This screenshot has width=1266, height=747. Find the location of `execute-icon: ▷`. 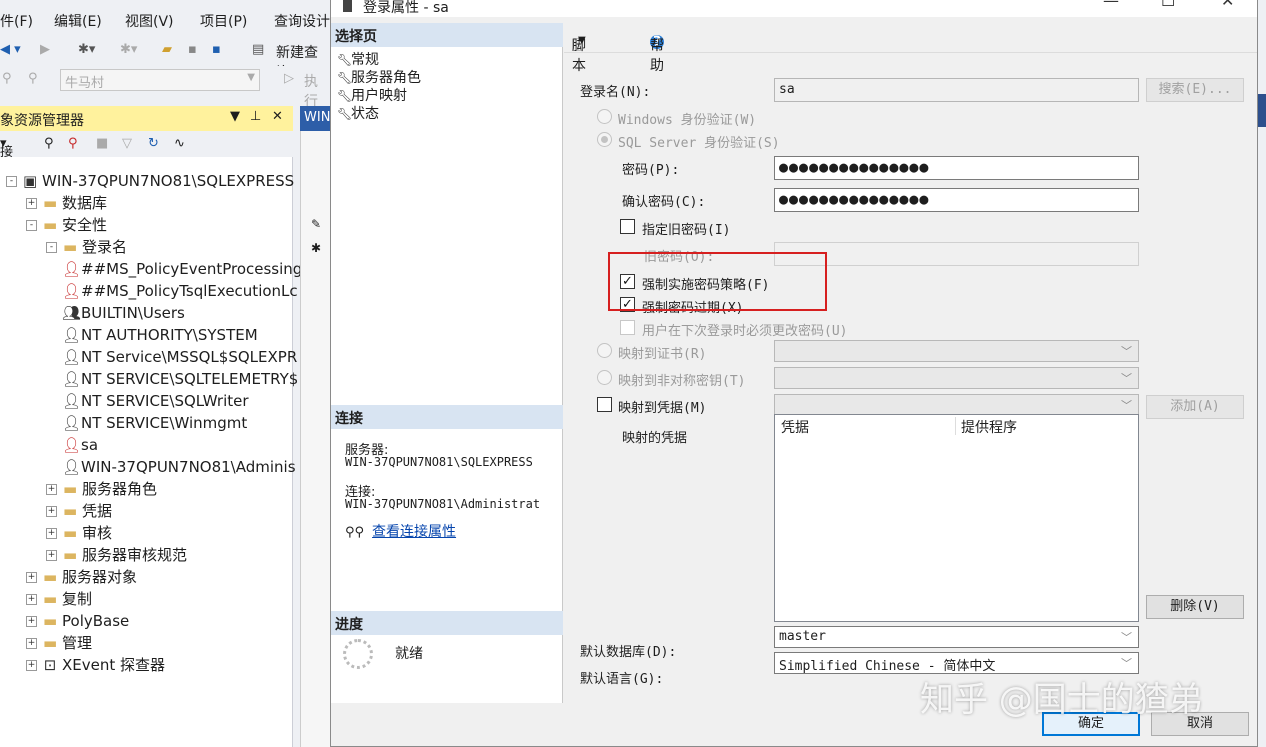

execute-icon: ▷ is located at coordinates (289, 78).